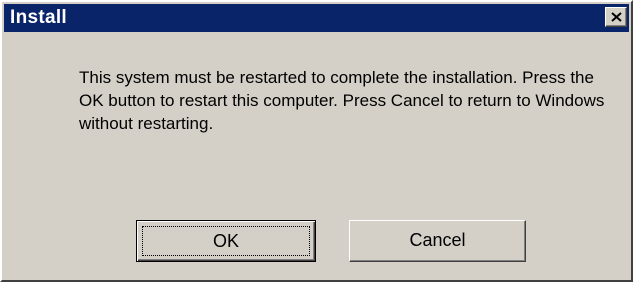 The image size is (633, 282). I want to click on ok-button-label: OK, so click(226, 241).